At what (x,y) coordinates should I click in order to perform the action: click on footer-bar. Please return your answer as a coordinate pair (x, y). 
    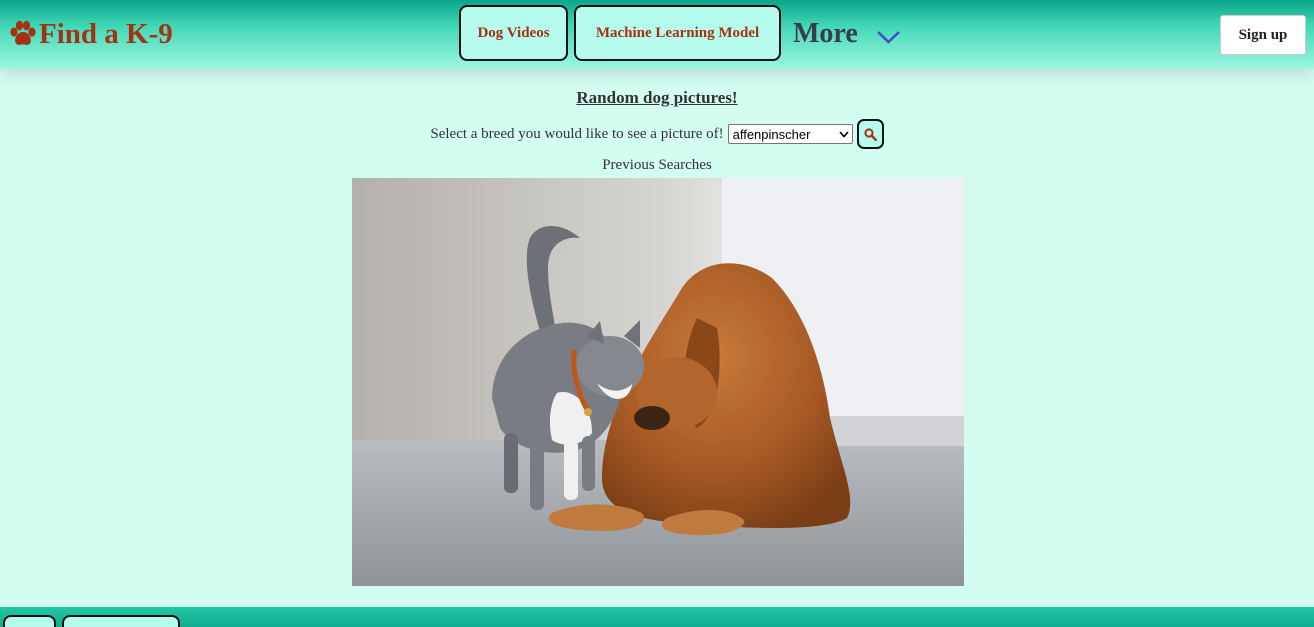
    Looking at the image, I should click on (657, 617).